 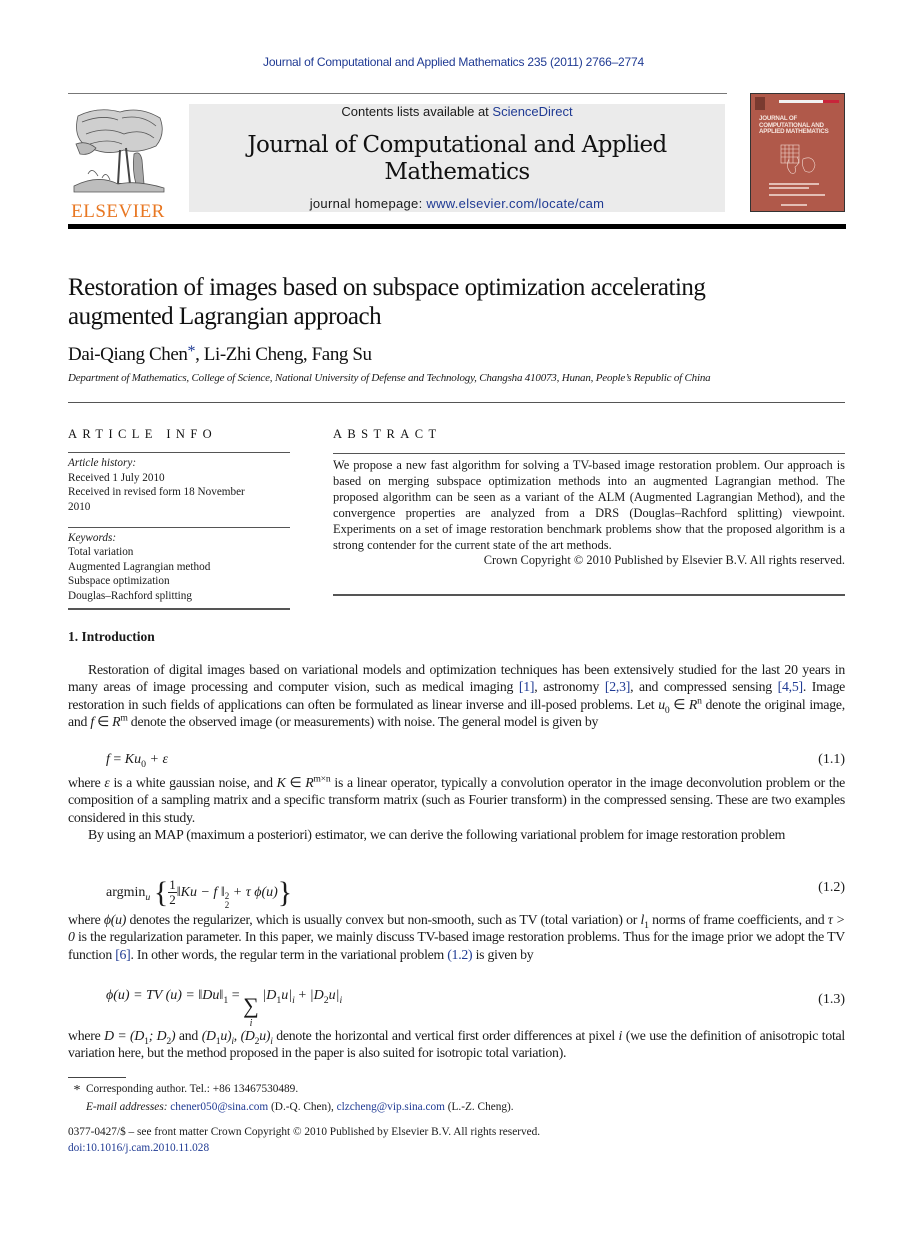 I want to click on math-var: D = (D, so click(x=124, y=1035).